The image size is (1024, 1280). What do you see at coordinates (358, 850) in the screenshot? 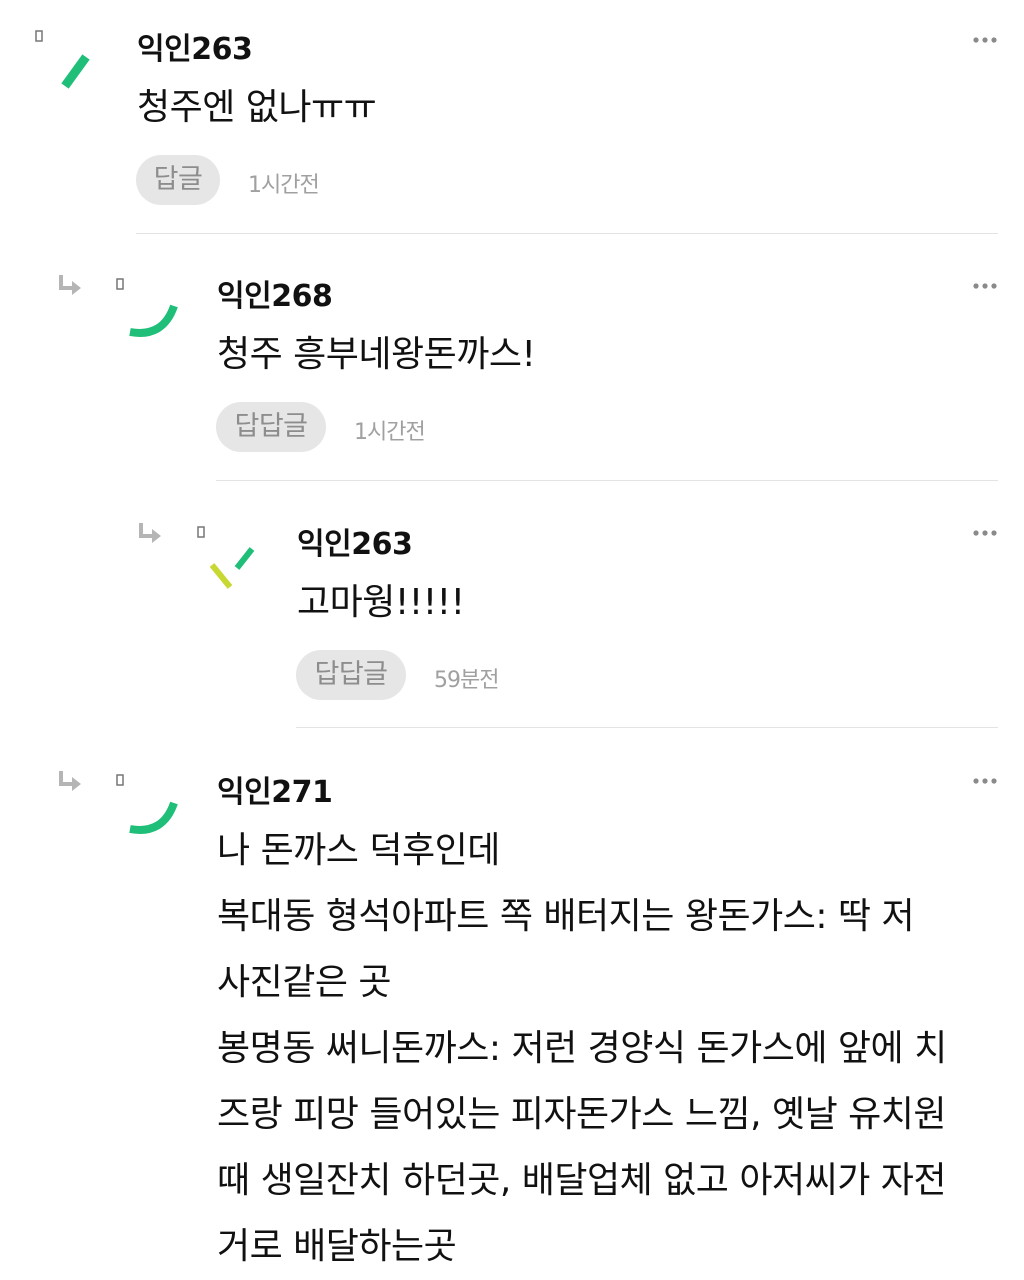
I see `comment-line: 나 돈까스 덕후인데` at bounding box center [358, 850].